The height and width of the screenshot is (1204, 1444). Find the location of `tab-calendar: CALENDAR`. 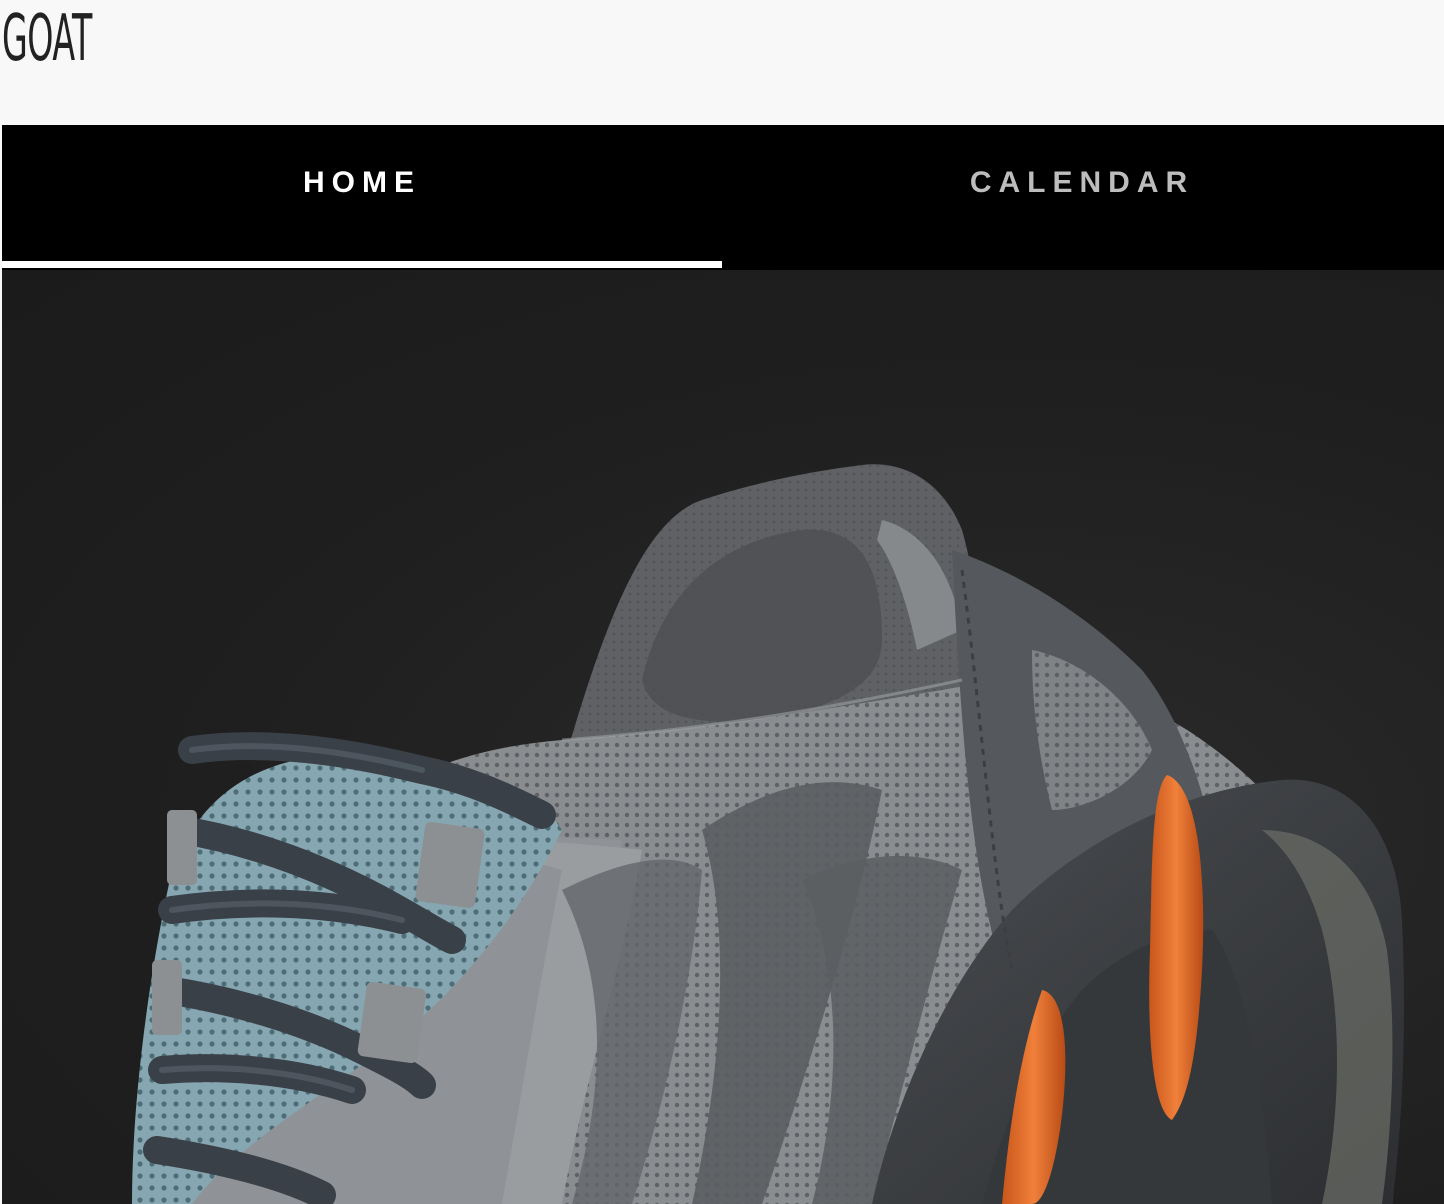

tab-calendar: CALENDAR is located at coordinates (1082, 197).